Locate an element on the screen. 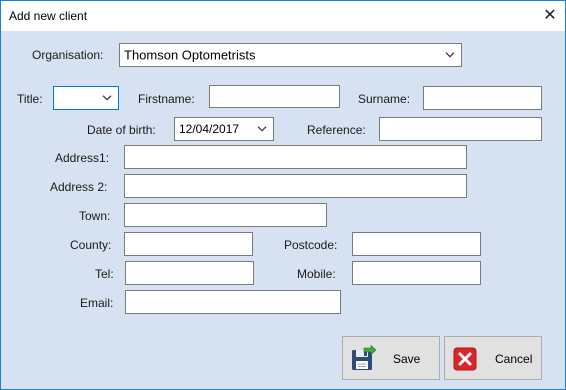 This screenshot has width=566, height=390. close-icon: ✕ is located at coordinates (550, 16).